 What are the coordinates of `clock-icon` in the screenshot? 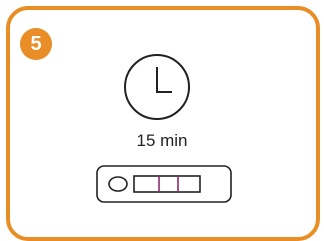 It's located at (157, 87).